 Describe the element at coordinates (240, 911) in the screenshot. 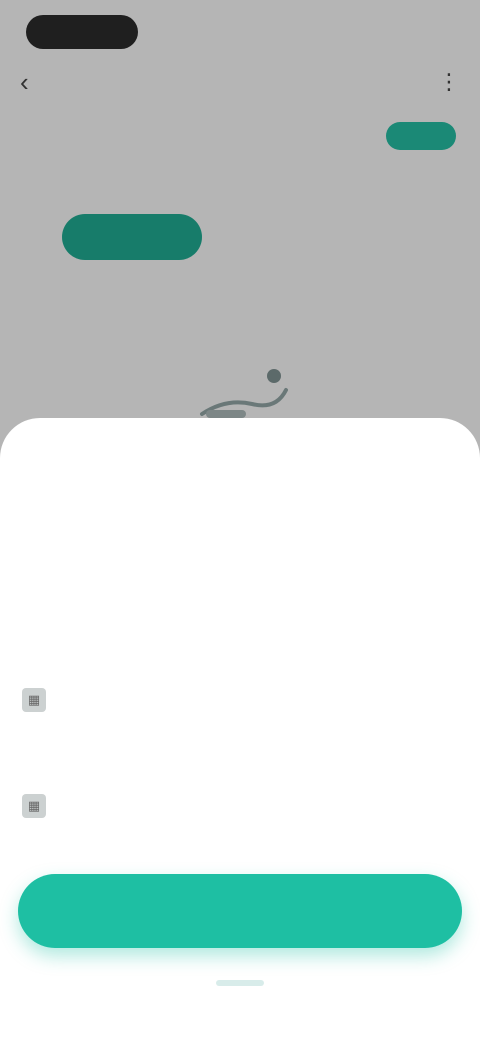

I see `confirm-button` at that location.